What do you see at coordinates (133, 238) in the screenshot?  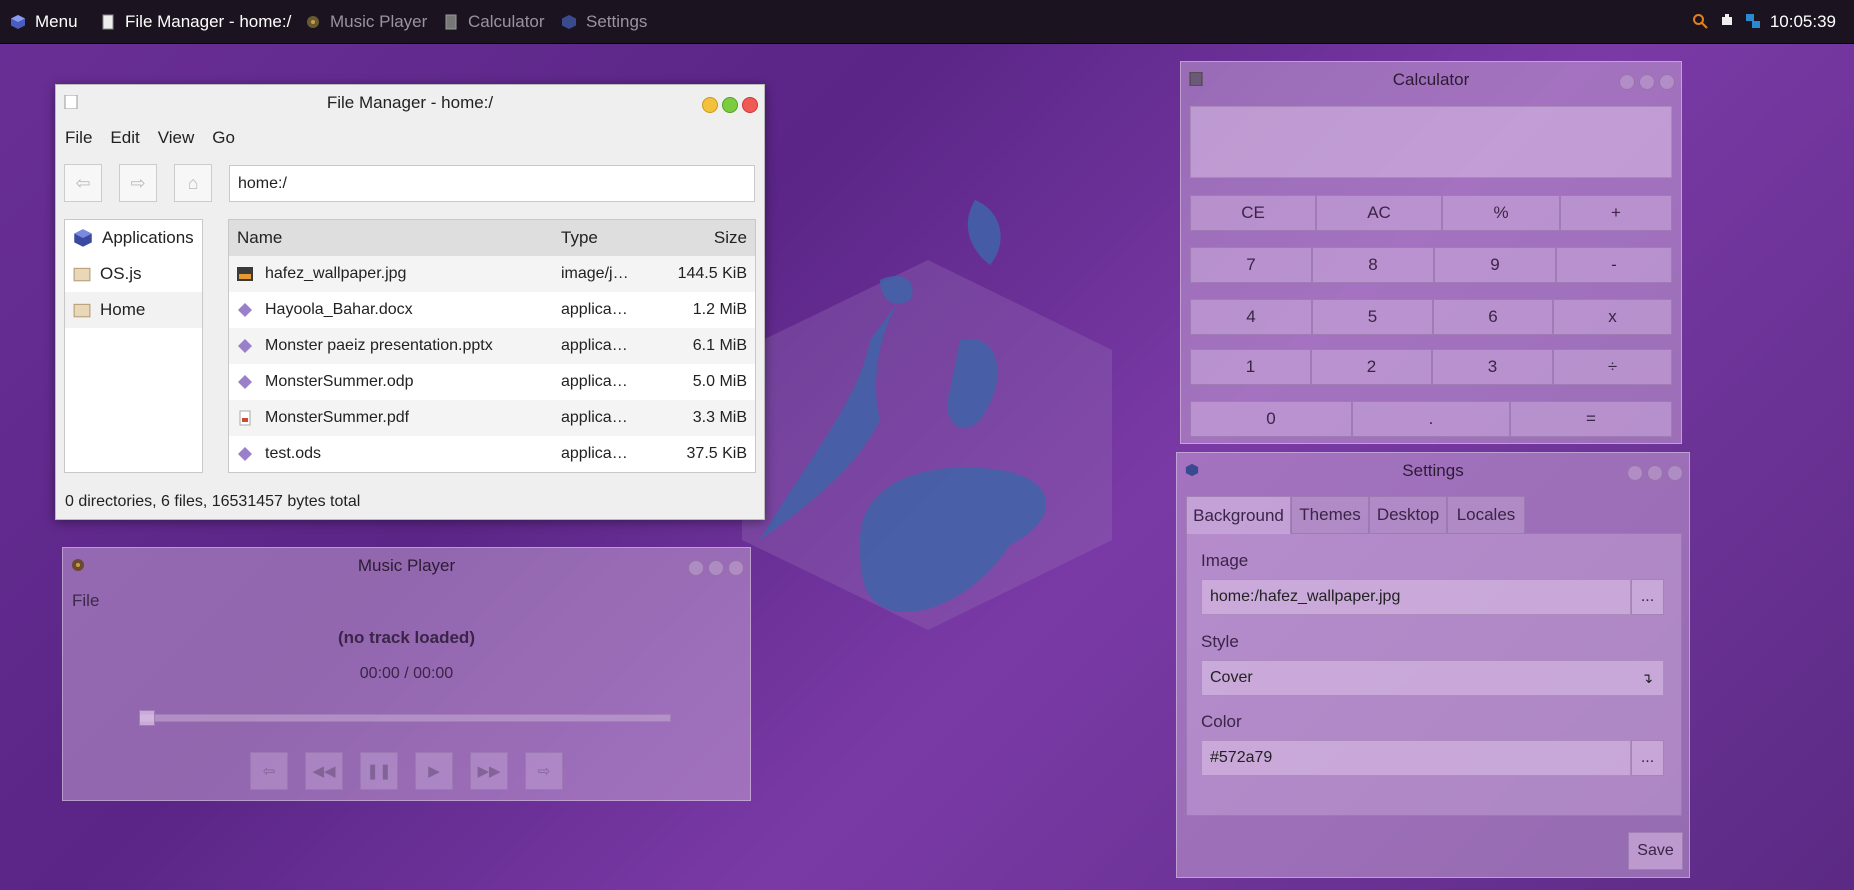 I see `sidebar-item-applications: Applications` at bounding box center [133, 238].